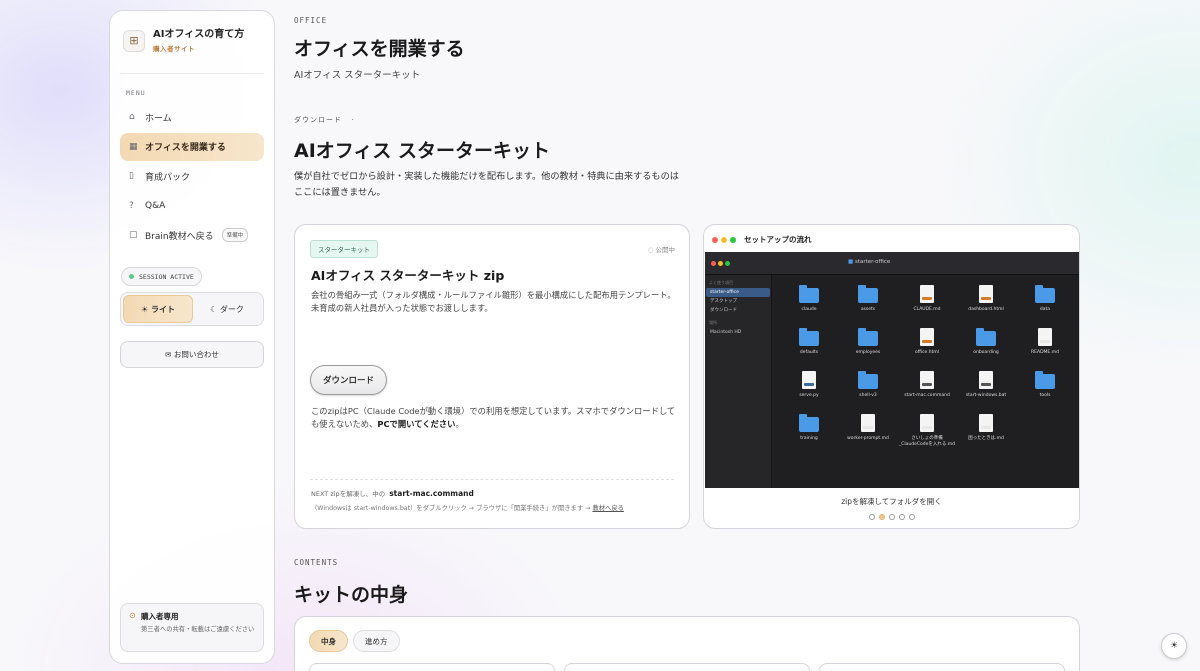  I want to click on finder-side-item: デスクトップ, so click(723, 301).